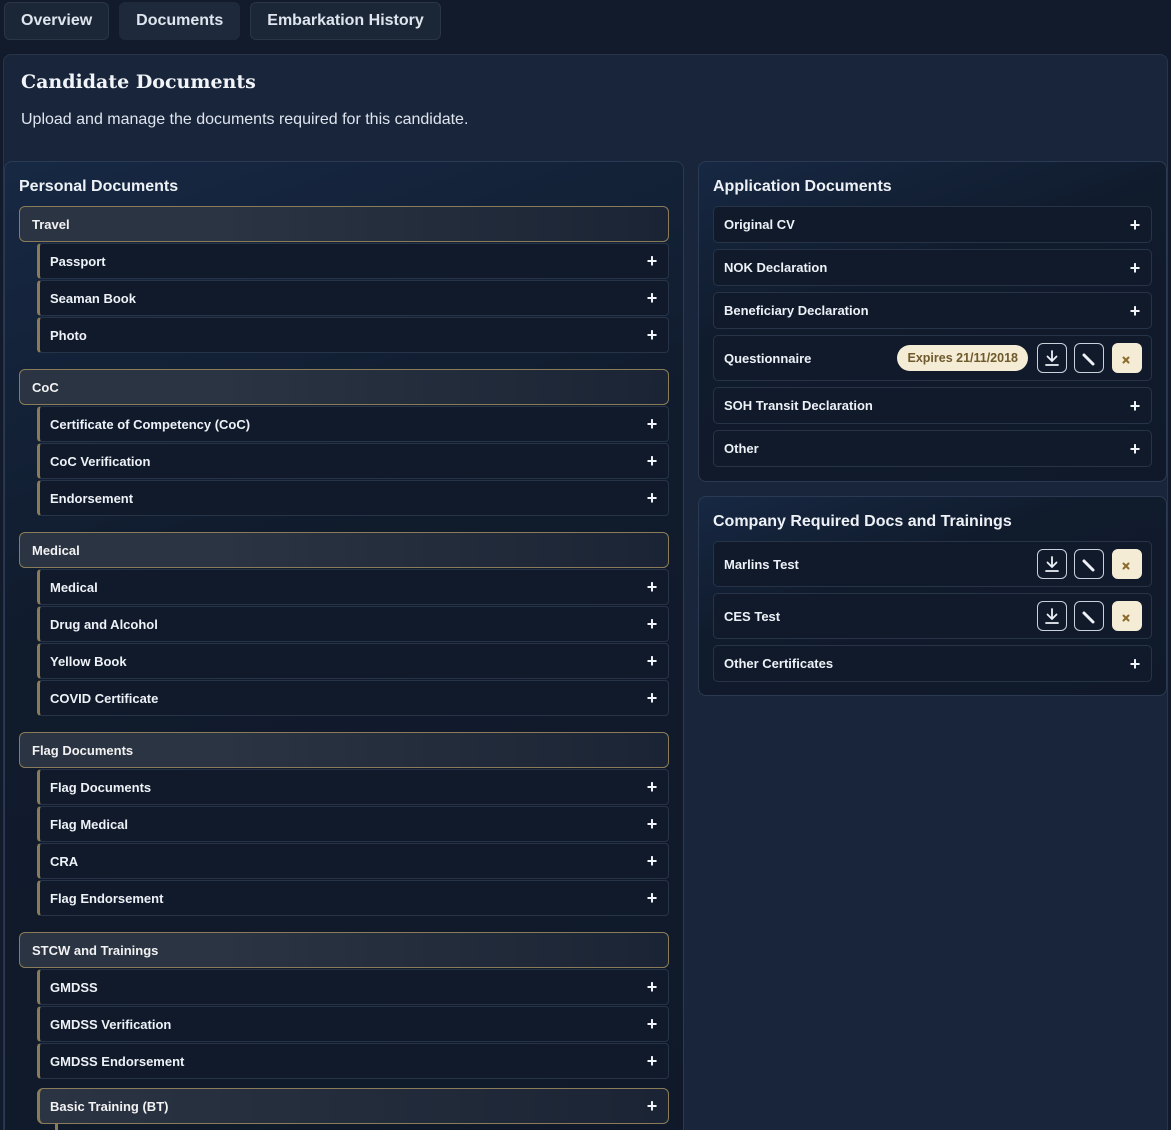 Image resolution: width=1171 pixels, height=1130 pixels. Describe the element at coordinates (344, 950) in the screenshot. I see `group-stcw-and-trainings: STCW and Trainings` at that location.